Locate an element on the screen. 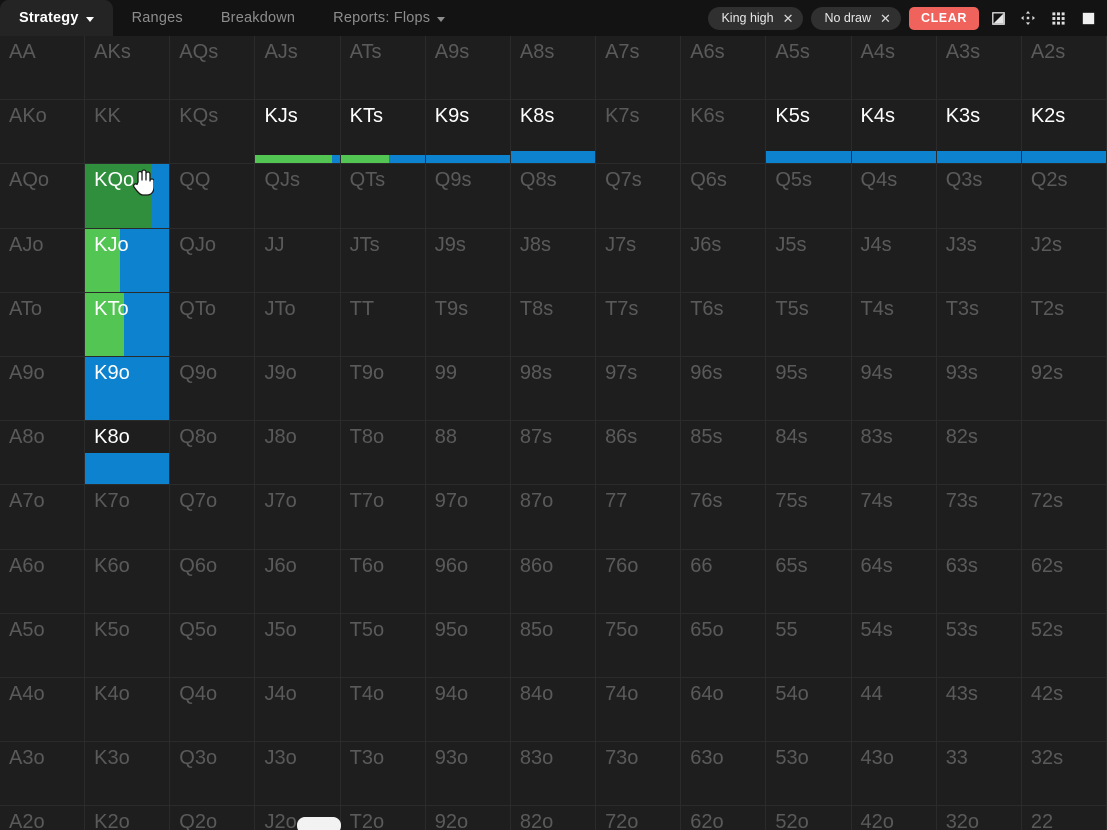 The width and height of the screenshot is (1107, 830). hand-cell: Q4o is located at coordinates (213, 710).